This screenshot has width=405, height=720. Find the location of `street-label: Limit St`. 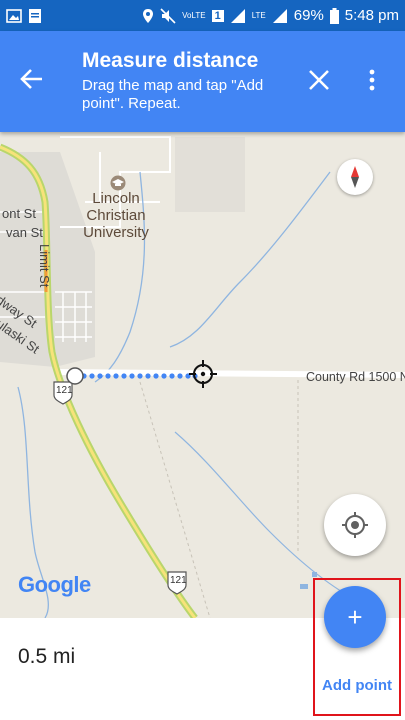

street-label: Limit St is located at coordinates (44, 266).